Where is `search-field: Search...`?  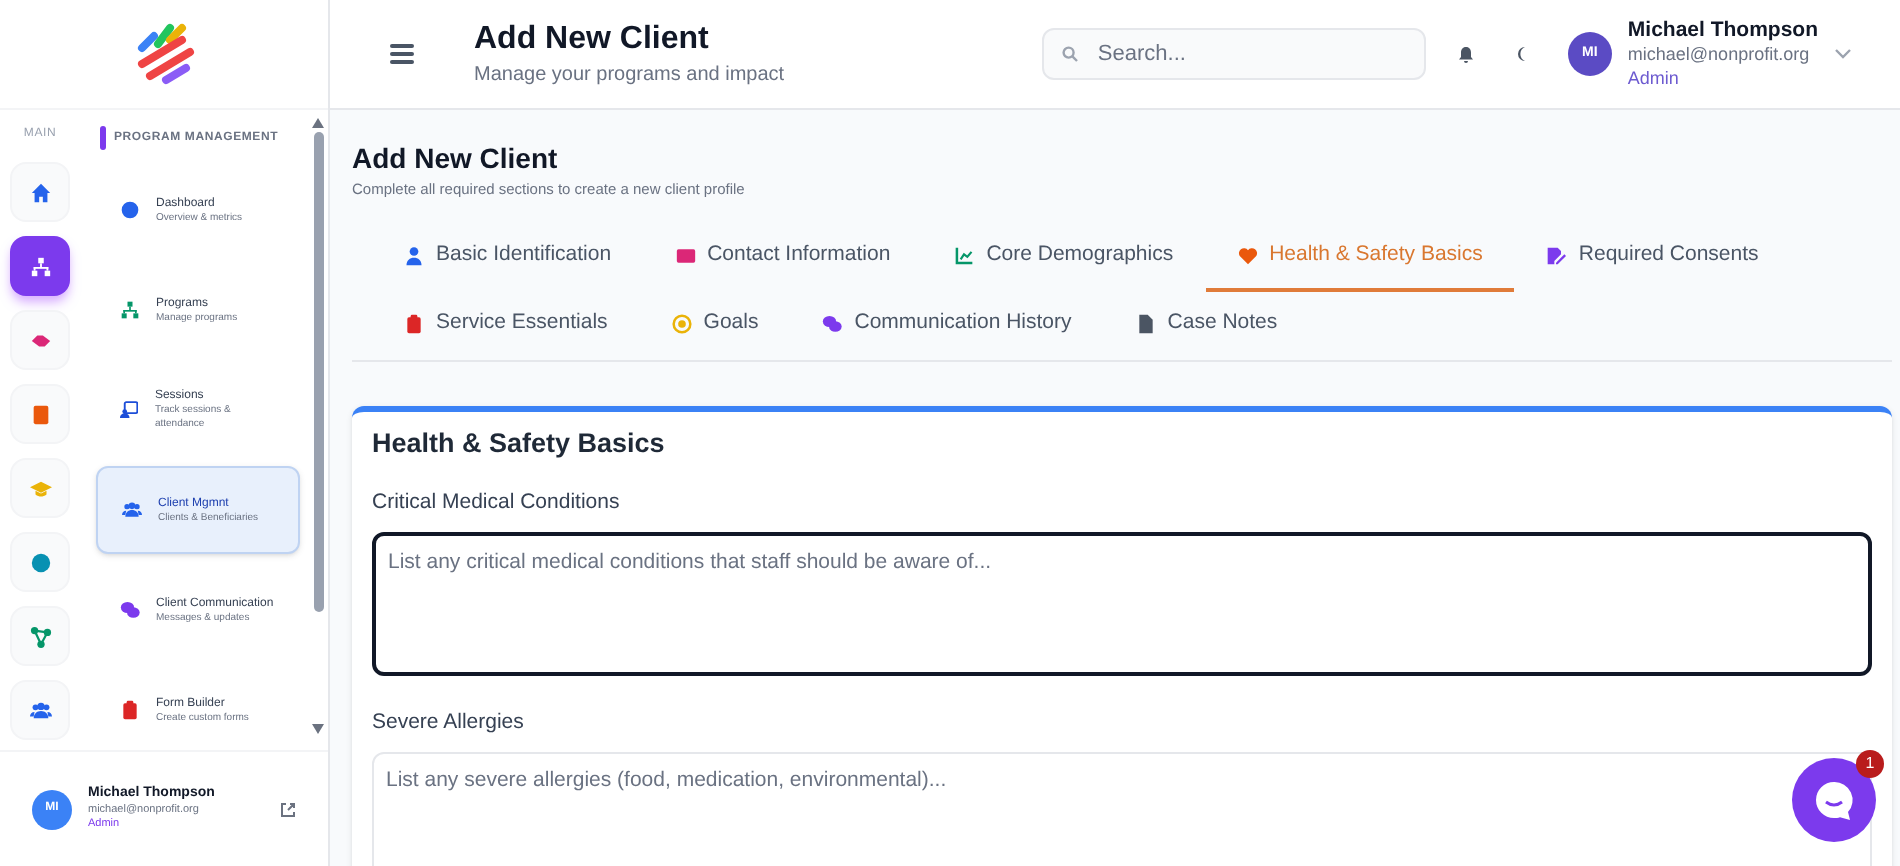
search-field: Search... is located at coordinates (1233, 54).